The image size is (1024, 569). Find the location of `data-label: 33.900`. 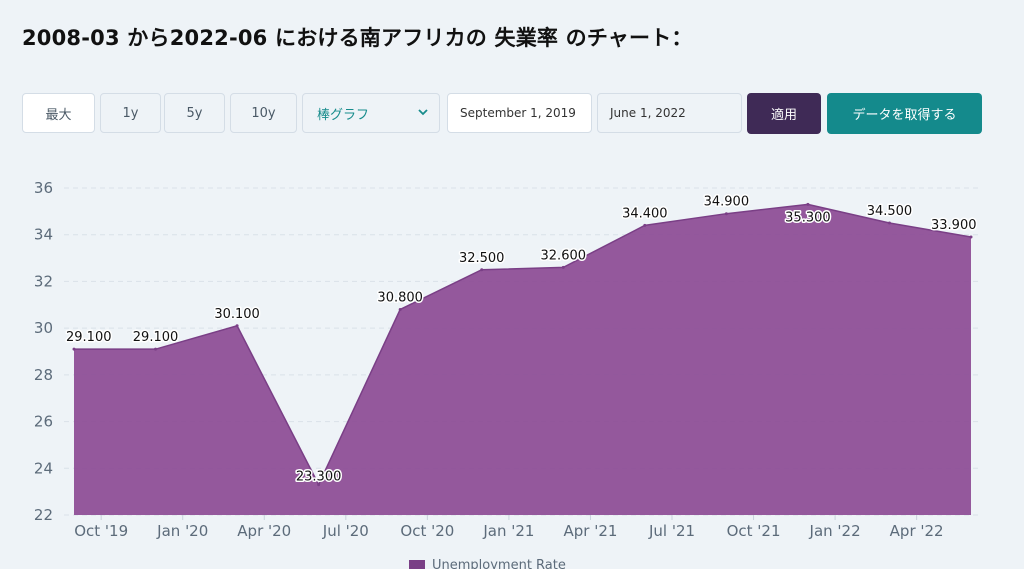

data-label: 33.900 is located at coordinates (954, 225).